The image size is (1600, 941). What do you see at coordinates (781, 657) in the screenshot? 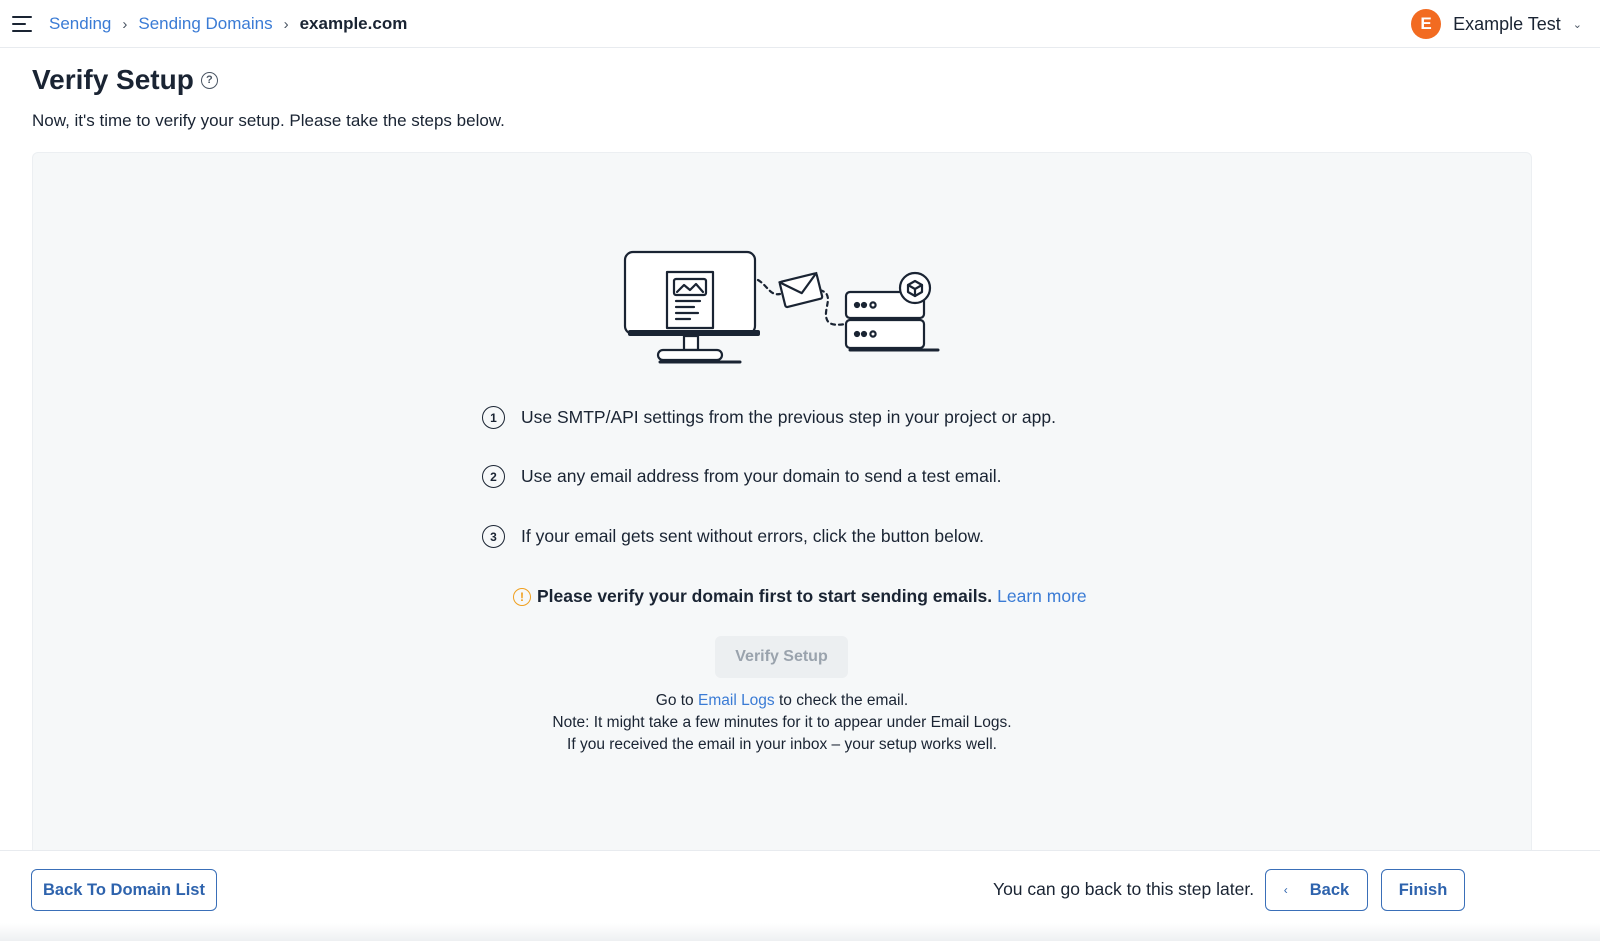
I see `verify-setup-button: Verify Setup` at bounding box center [781, 657].